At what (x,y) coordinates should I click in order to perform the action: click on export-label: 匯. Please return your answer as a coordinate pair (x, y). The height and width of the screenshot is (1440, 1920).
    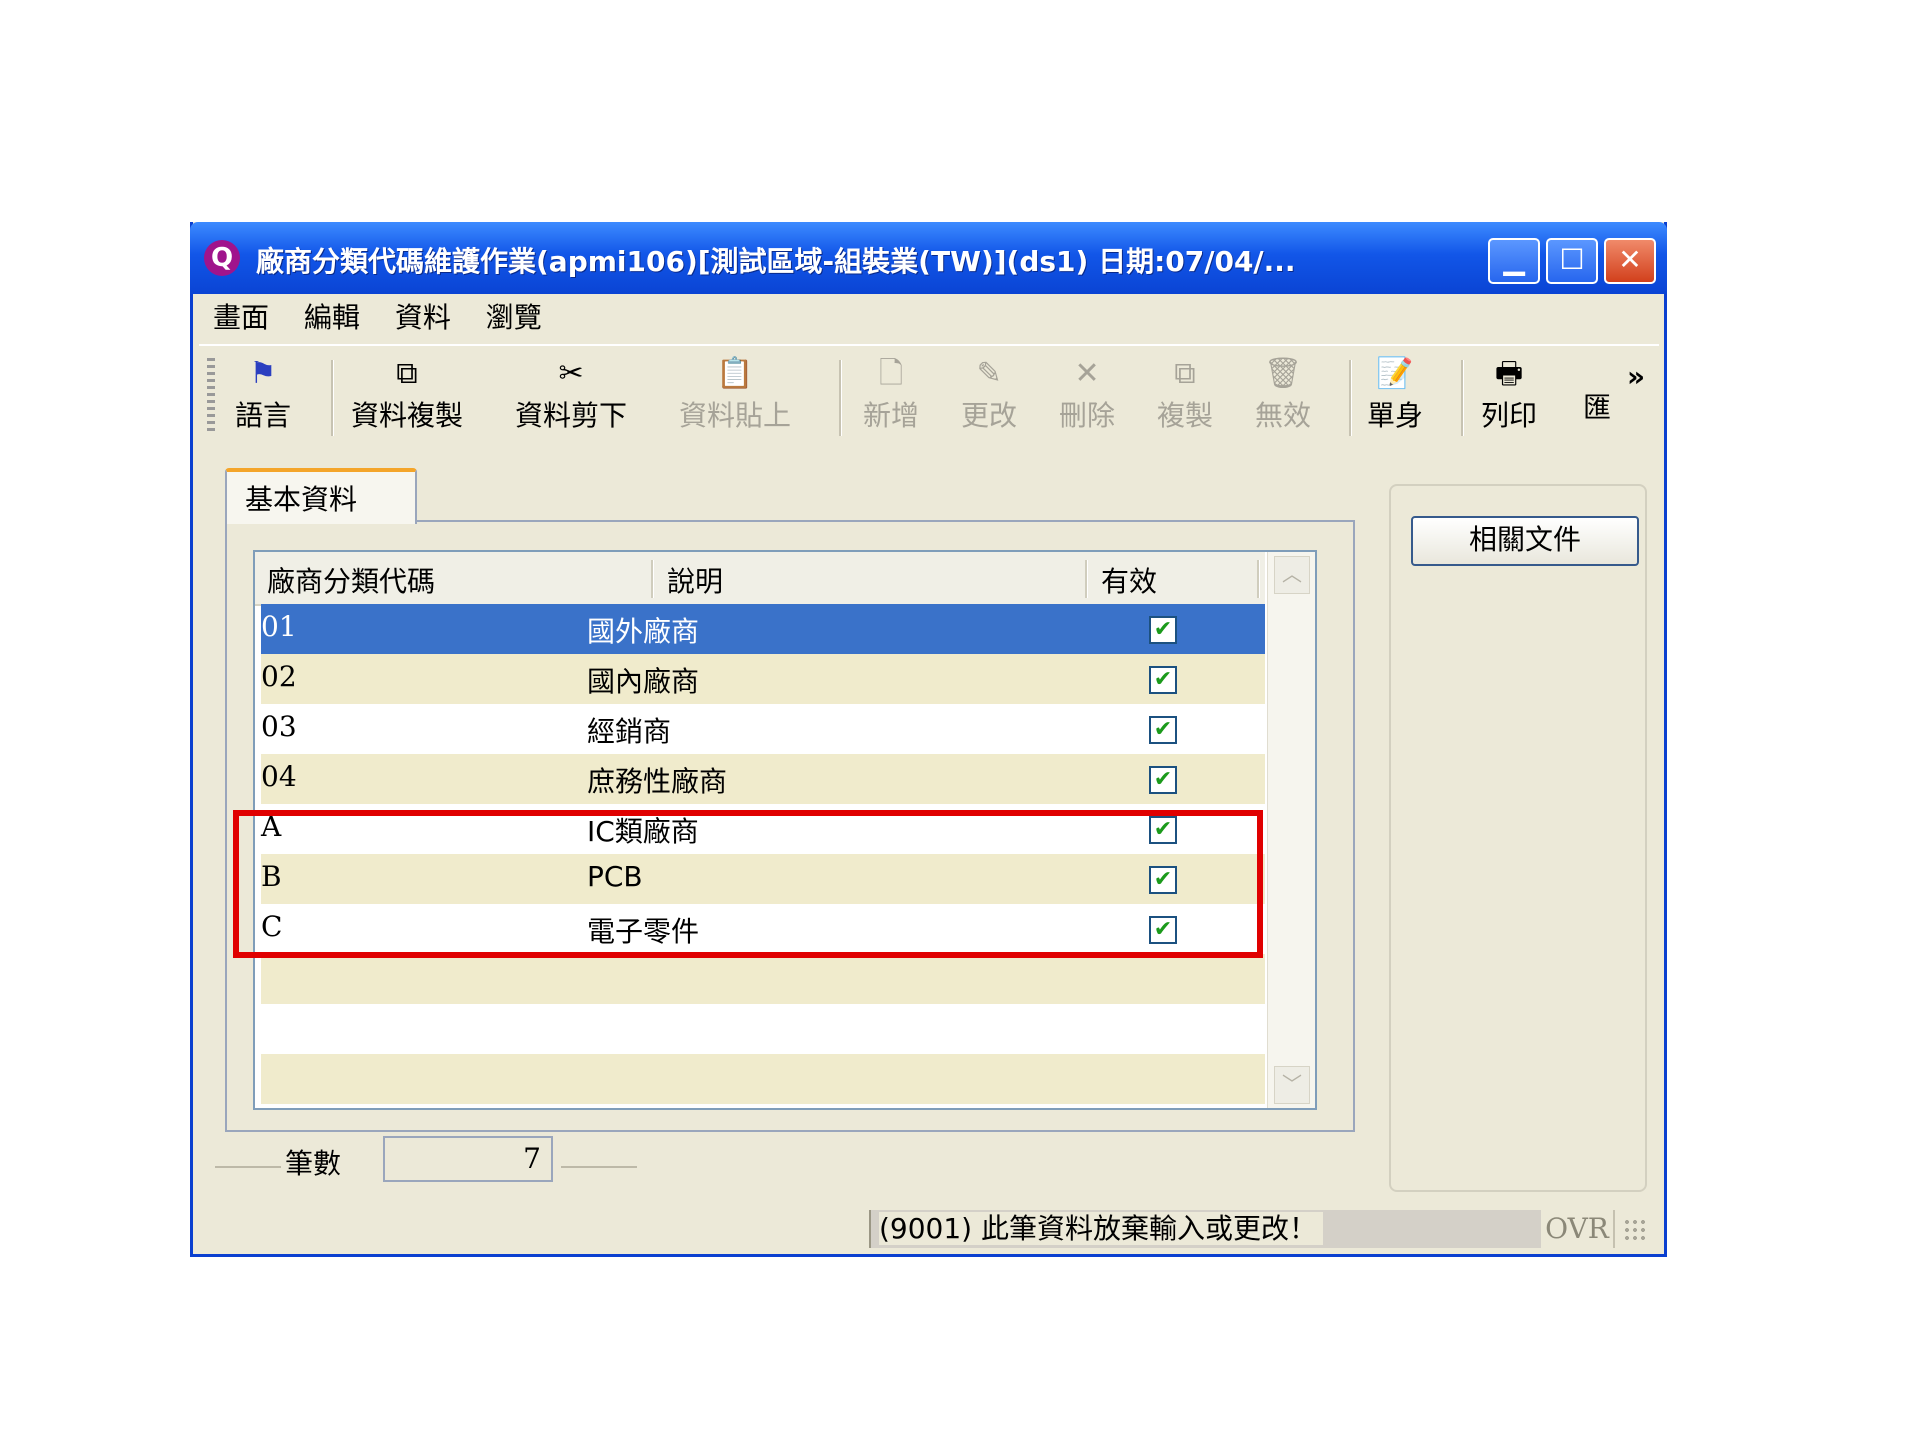
    Looking at the image, I should click on (1597, 407).